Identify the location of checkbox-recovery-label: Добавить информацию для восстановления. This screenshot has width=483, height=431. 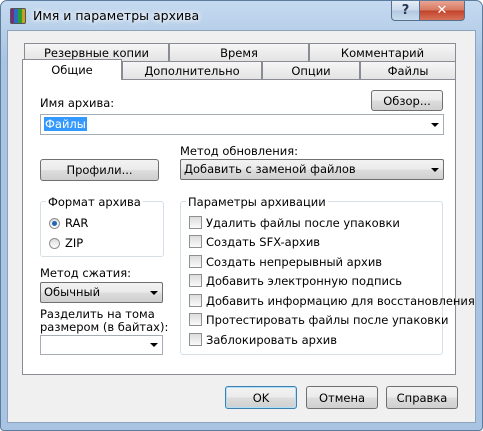
(340, 301).